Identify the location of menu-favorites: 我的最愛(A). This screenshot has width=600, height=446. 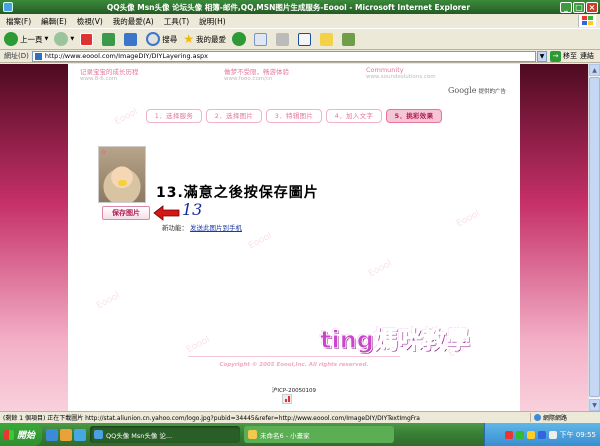
(133, 21).